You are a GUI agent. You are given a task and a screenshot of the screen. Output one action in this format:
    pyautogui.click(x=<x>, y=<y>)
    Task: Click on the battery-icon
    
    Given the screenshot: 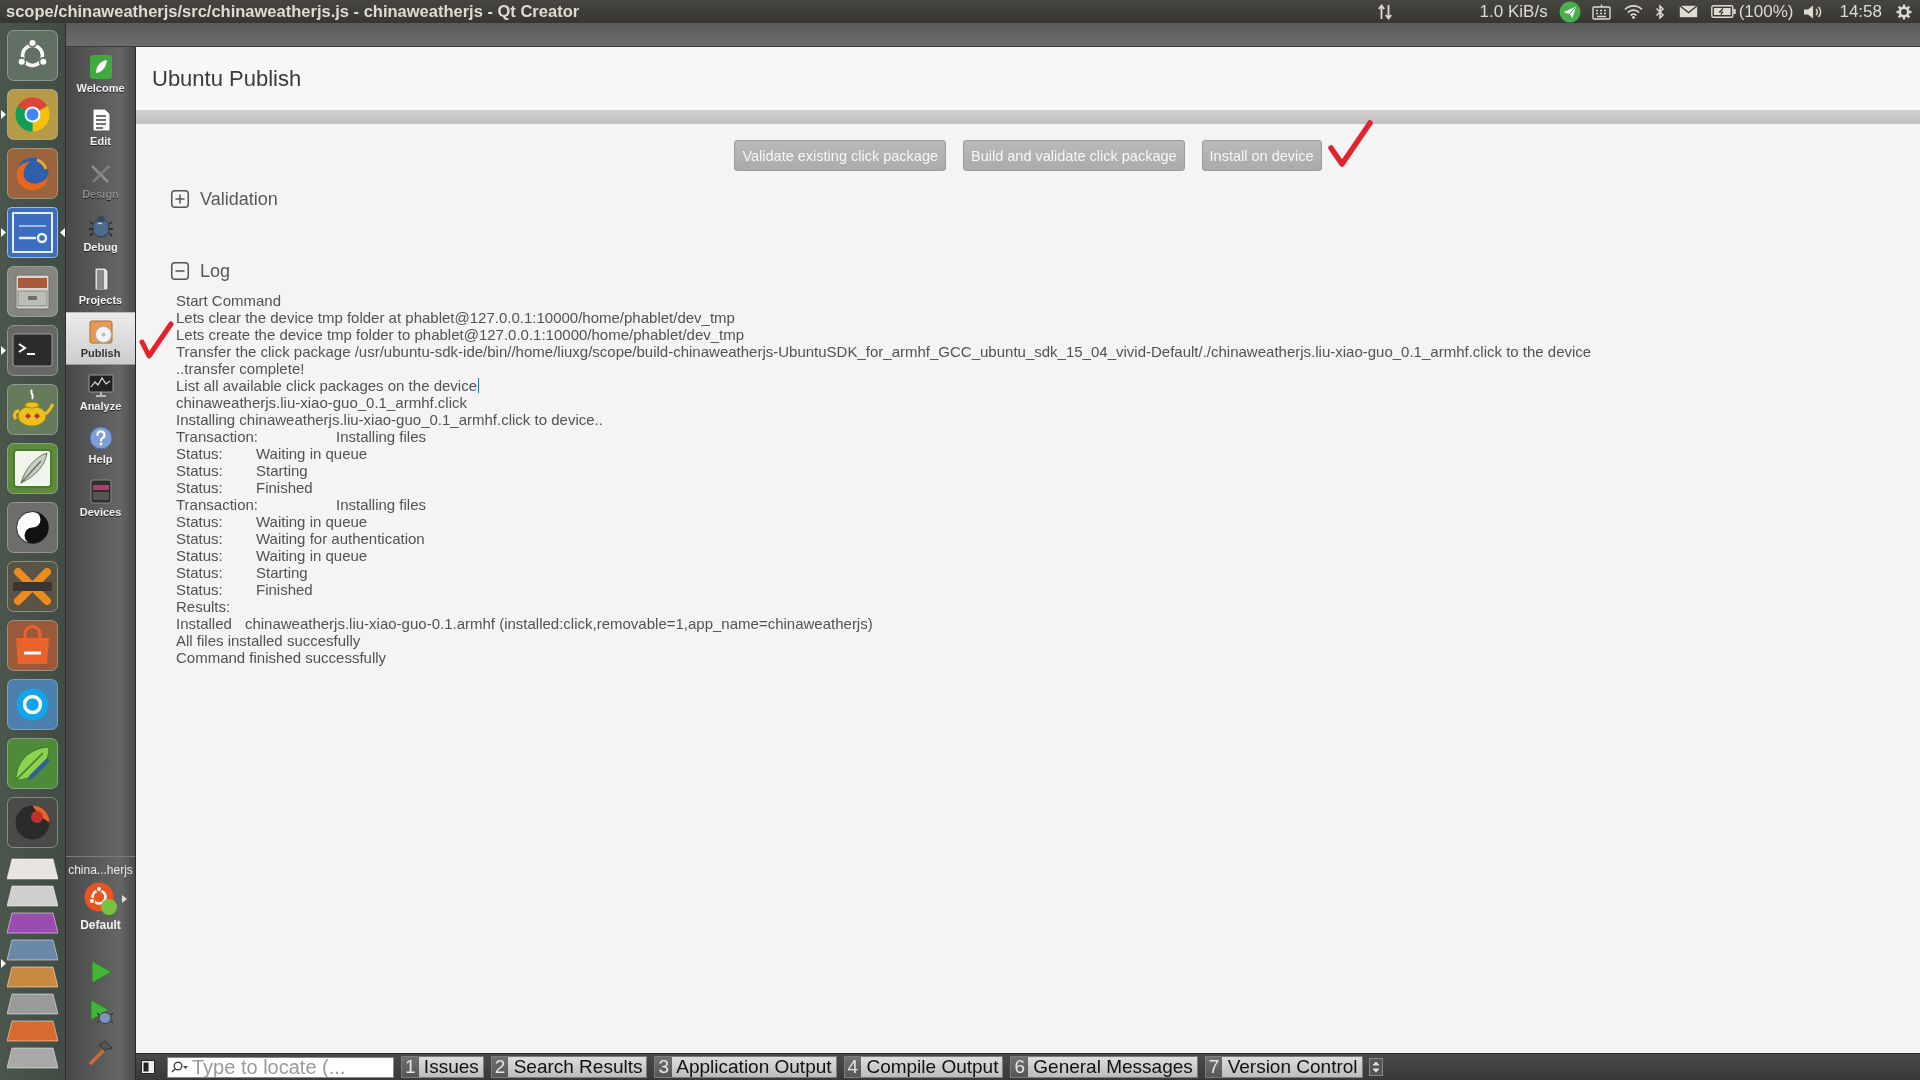 What is the action you would take?
    pyautogui.click(x=1723, y=11)
    